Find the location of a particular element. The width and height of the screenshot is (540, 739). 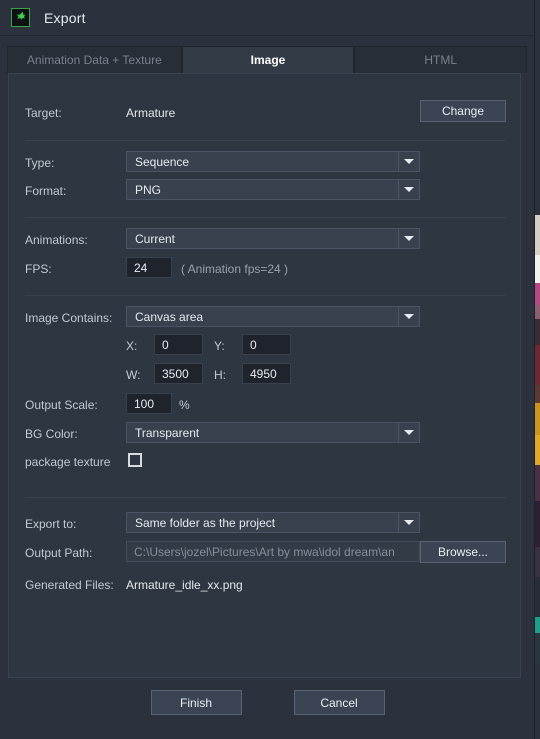

output-scale-unit-row: % is located at coordinates (184, 404).